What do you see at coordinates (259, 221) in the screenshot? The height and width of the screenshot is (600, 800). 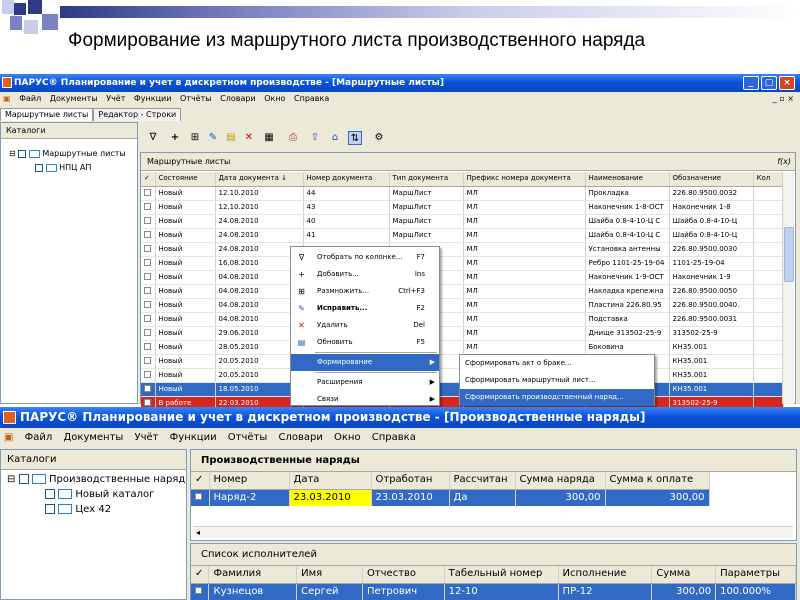 I see `cell: 24.08.2010` at bounding box center [259, 221].